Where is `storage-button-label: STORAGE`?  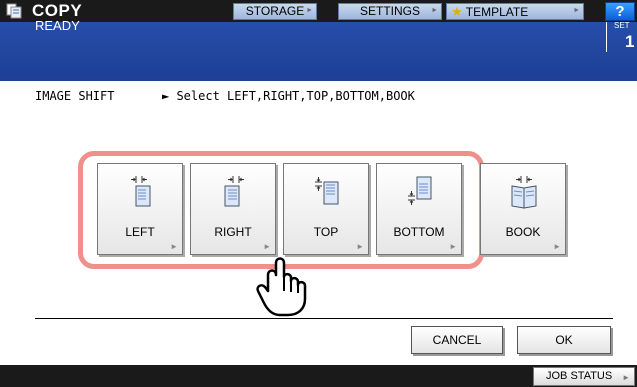 storage-button-label: STORAGE is located at coordinates (275, 11).